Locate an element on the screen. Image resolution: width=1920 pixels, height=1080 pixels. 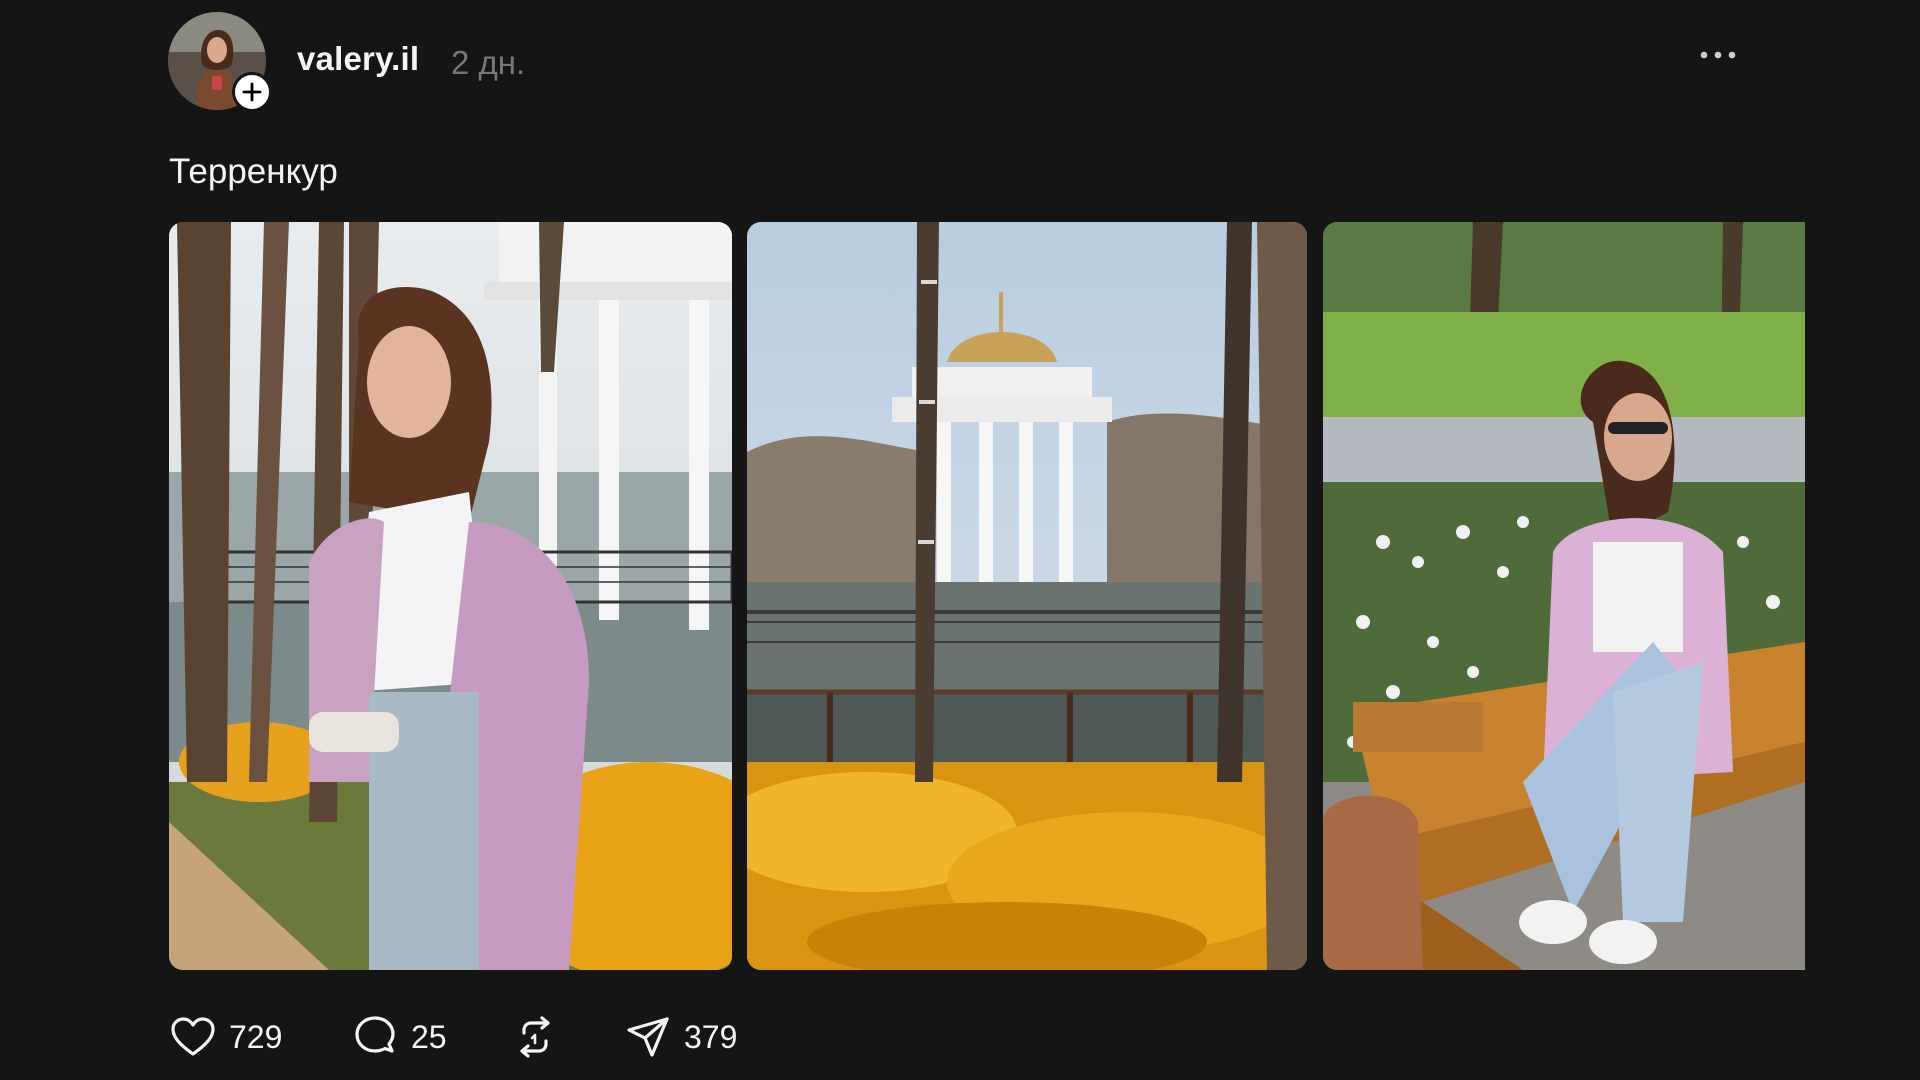
post-caption: Терренкур is located at coordinates (253, 171).